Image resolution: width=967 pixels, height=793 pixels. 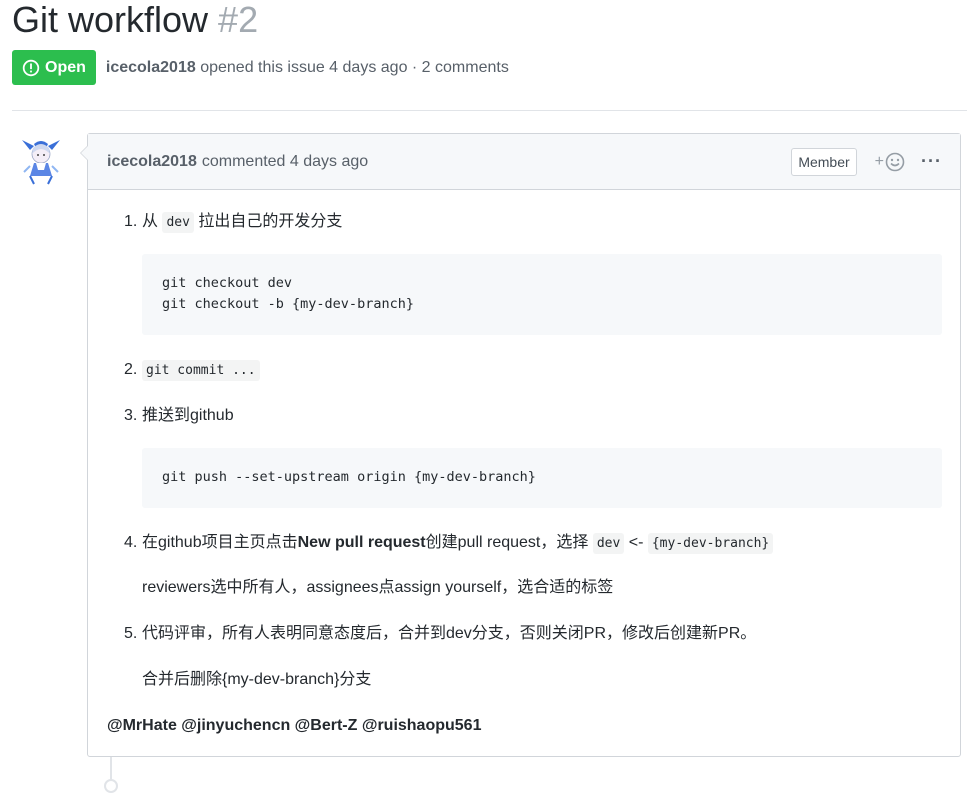 I want to click on item4-arrow: <-, so click(x=636, y=542).